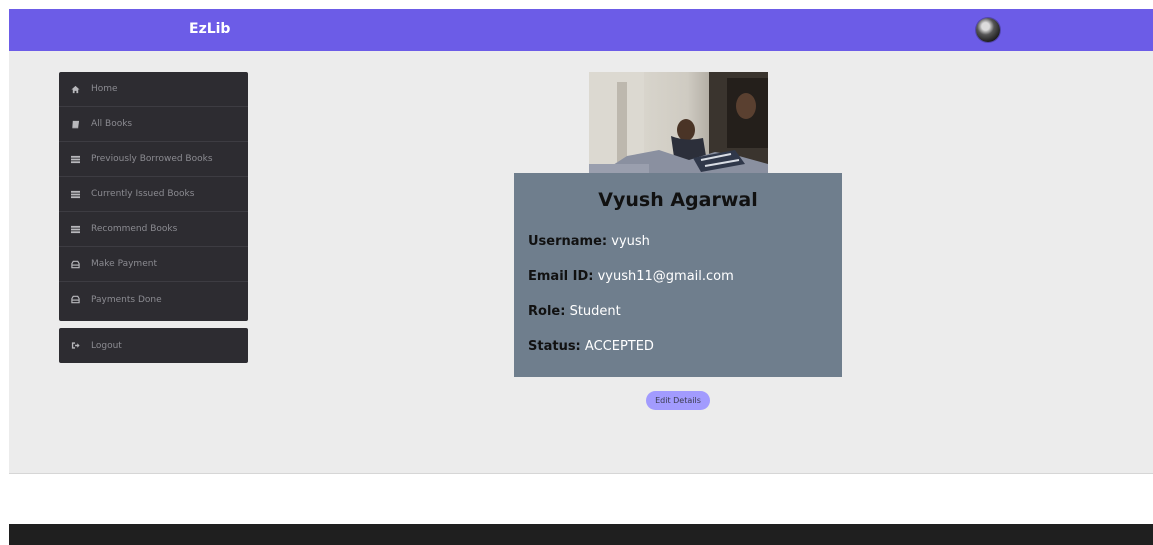 The width and height of the screenshot is (1153, 545). What do you see at coordinates (678, 123) in the screenshot?
I see `profile-photo` at bounding box center [678, 123].